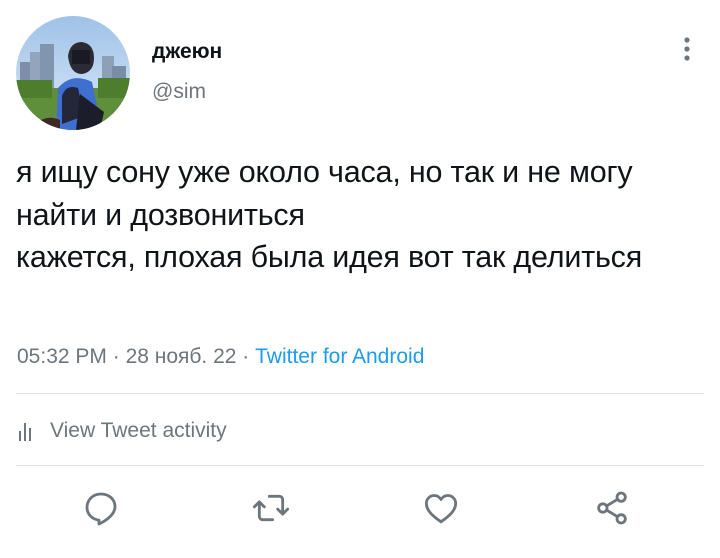 Image resolution: width=720 pixels, height=558 pixels. I want to click on like-icon, so click(441, 509).